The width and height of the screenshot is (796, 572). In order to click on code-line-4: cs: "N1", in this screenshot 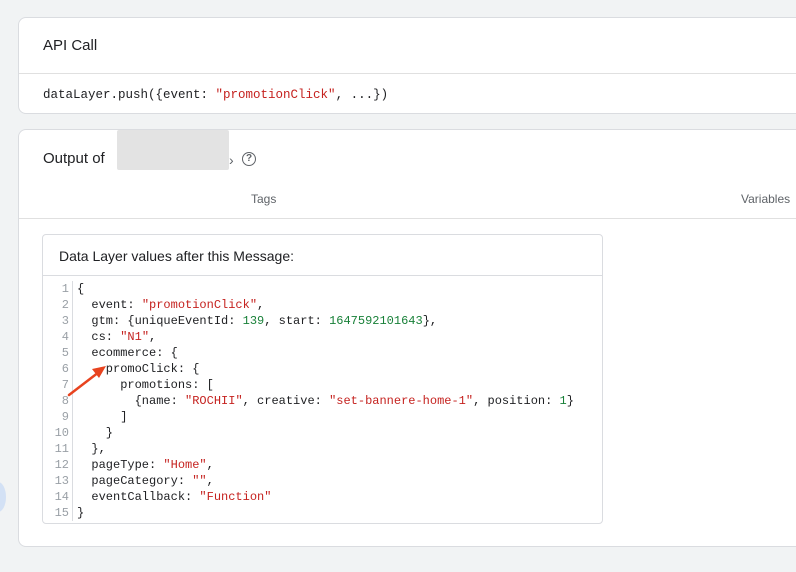, I will do `click(116, 337)`.